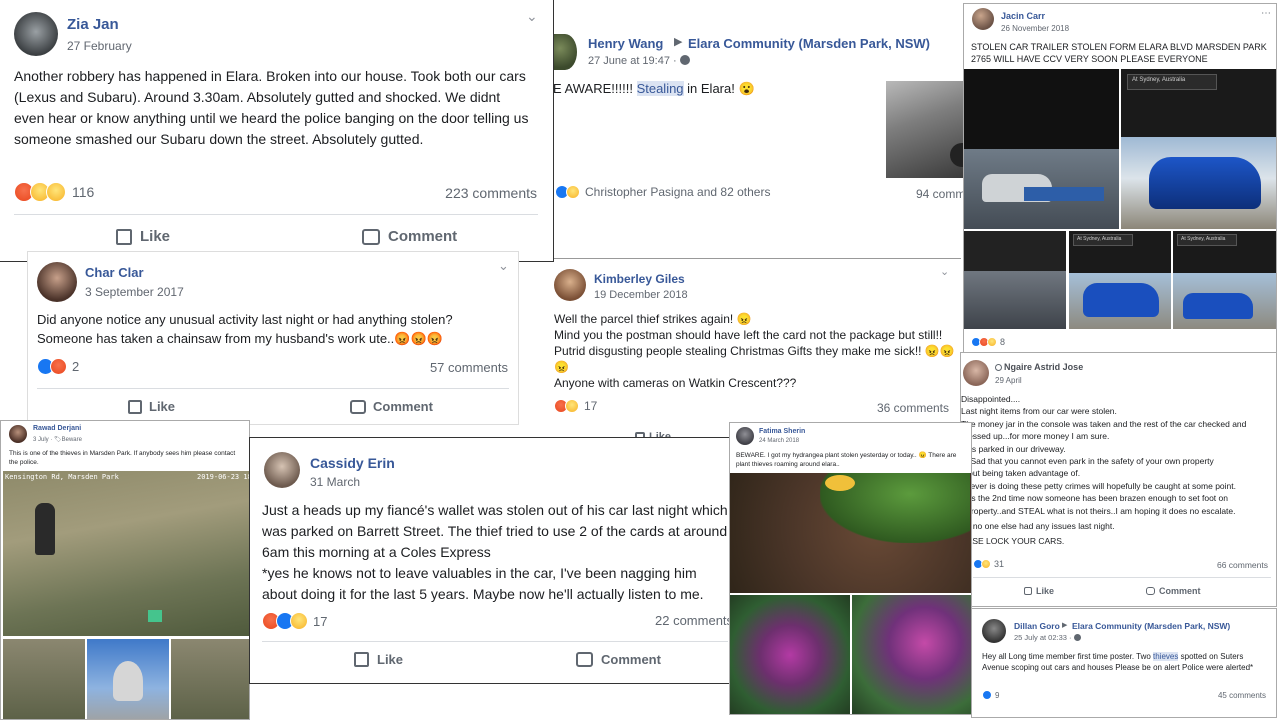 The width and height of the screenshot is (1280, 720). Describe the element at coordinates (988, 564) in the screenshot. I see `reactions-summary: 31` at that location.